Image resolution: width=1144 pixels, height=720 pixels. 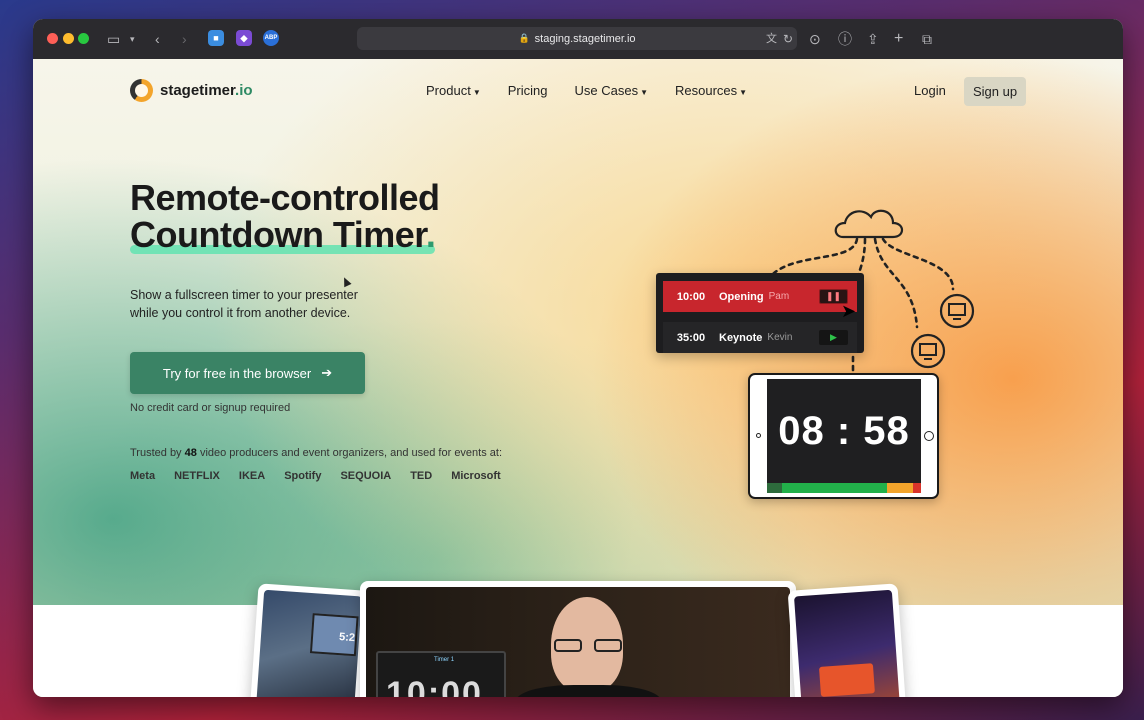 What do you see at coordinates (771, 39) in the screenshot?
I see `translate-icon: 文` at bounding box center [771, 39].